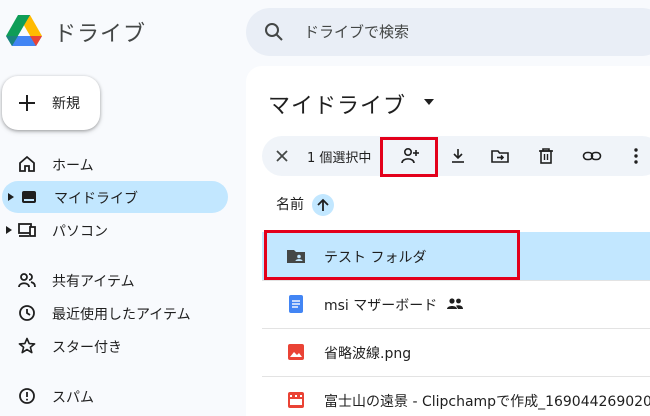 Image resolution: width=650 pixels, height=416 pixels. Describe the element at coordinates (27, 163) in the screenshot. I see `home-icon` at that location.